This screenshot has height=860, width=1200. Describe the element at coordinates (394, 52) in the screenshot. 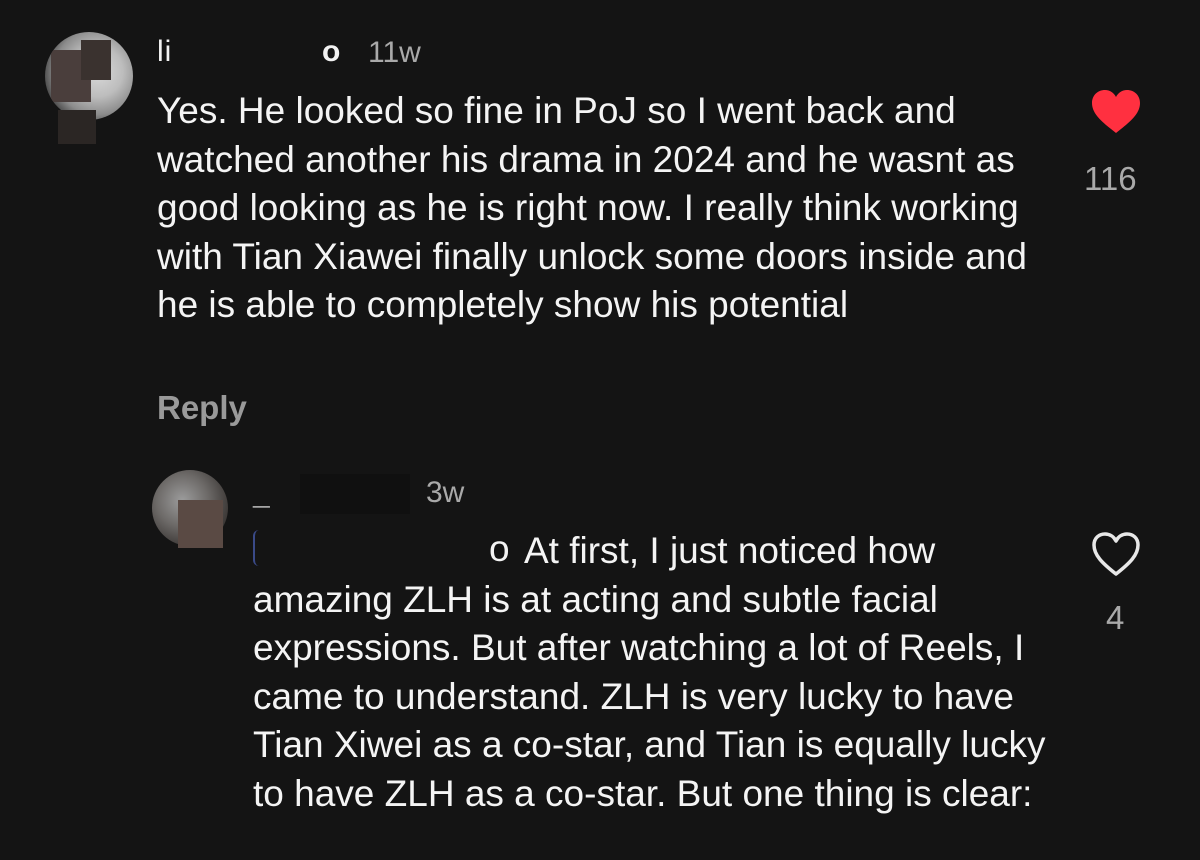

I see `timestamp: 11w` at that location.